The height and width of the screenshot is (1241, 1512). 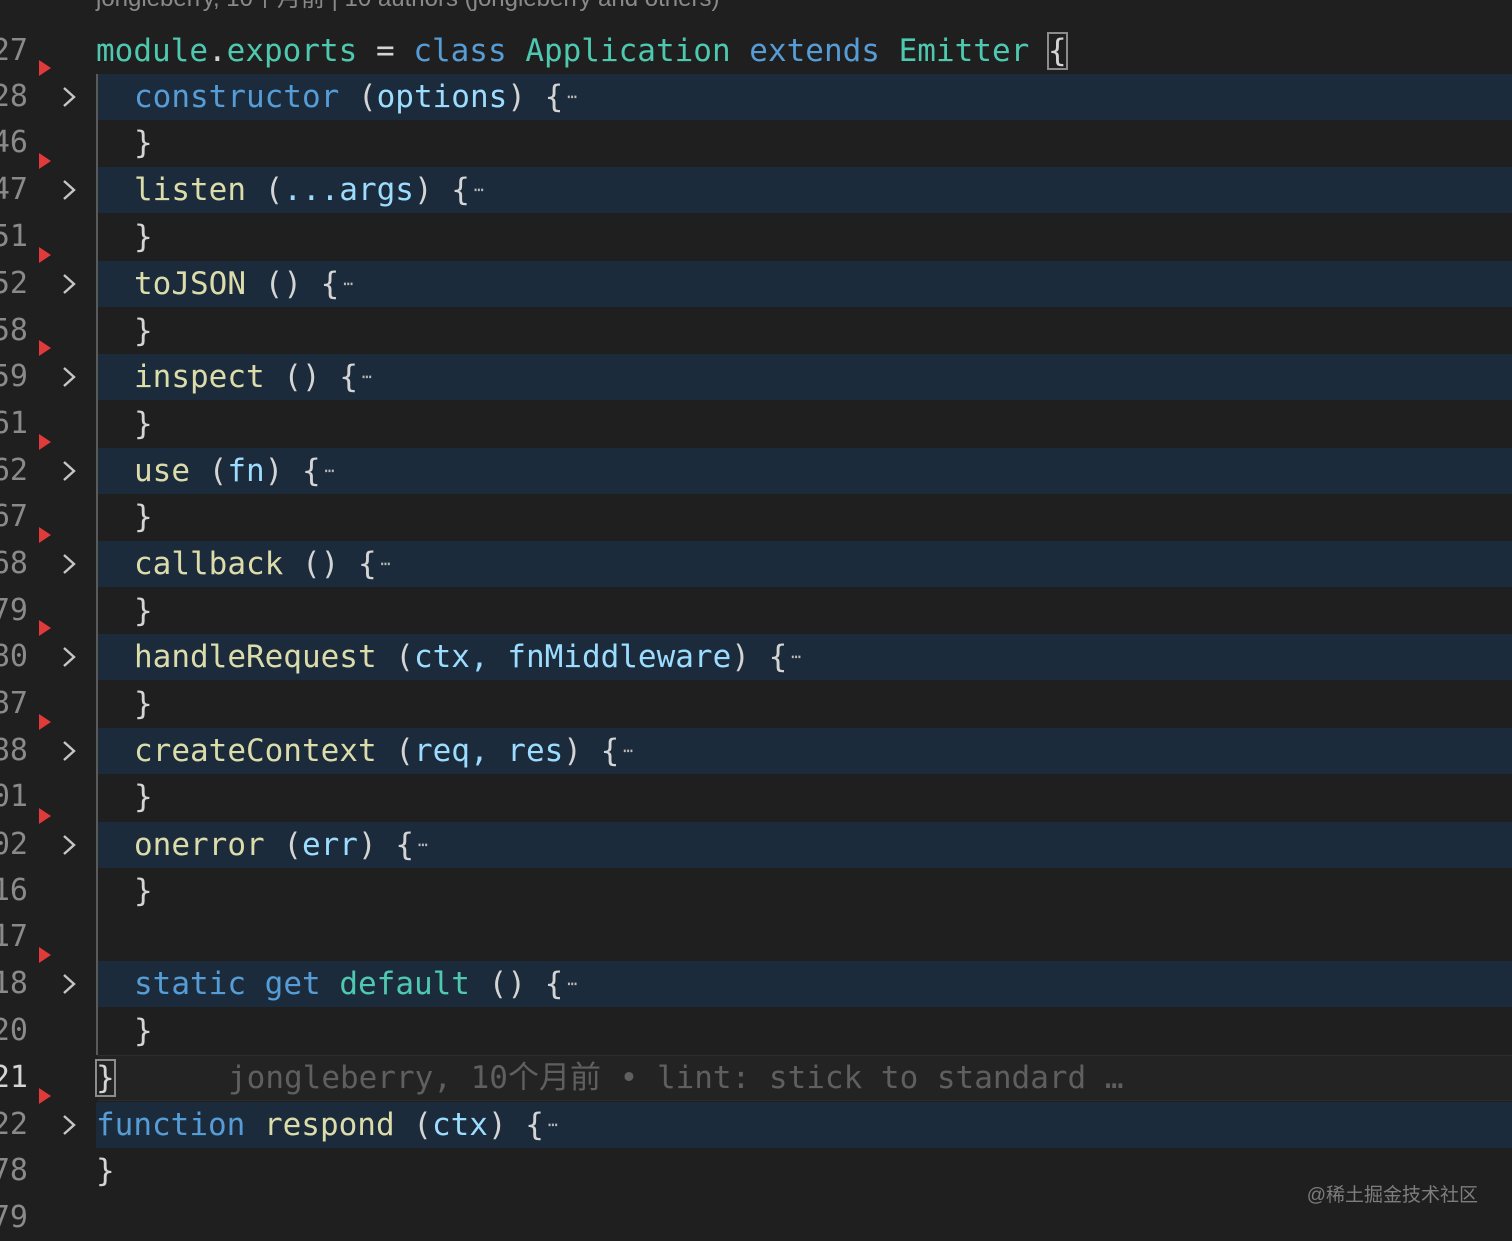 I want to click on line-number: 02, so click(x=14, y=844).